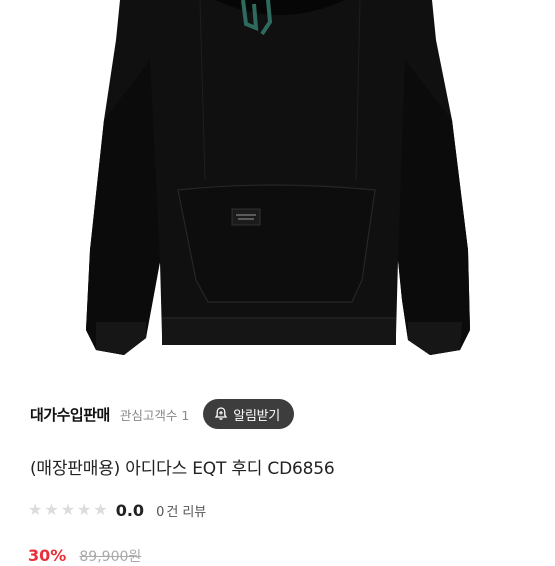 This screenshot has height=566, width=555. Describe the element at coordinates (70, 414) in the screenshot. I see `store-name: 대가수입판매` at that location.